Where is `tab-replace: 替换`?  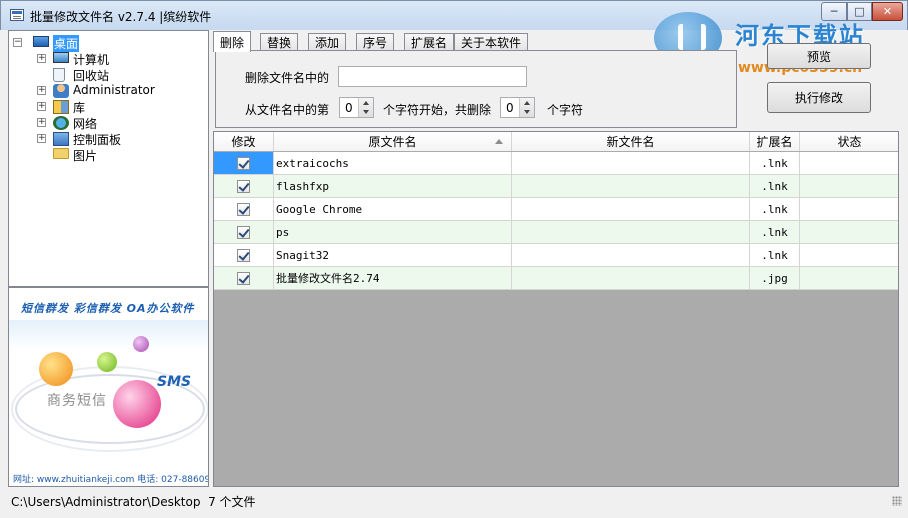
tab-replace: 替换 is located at coordinates (279, 42).